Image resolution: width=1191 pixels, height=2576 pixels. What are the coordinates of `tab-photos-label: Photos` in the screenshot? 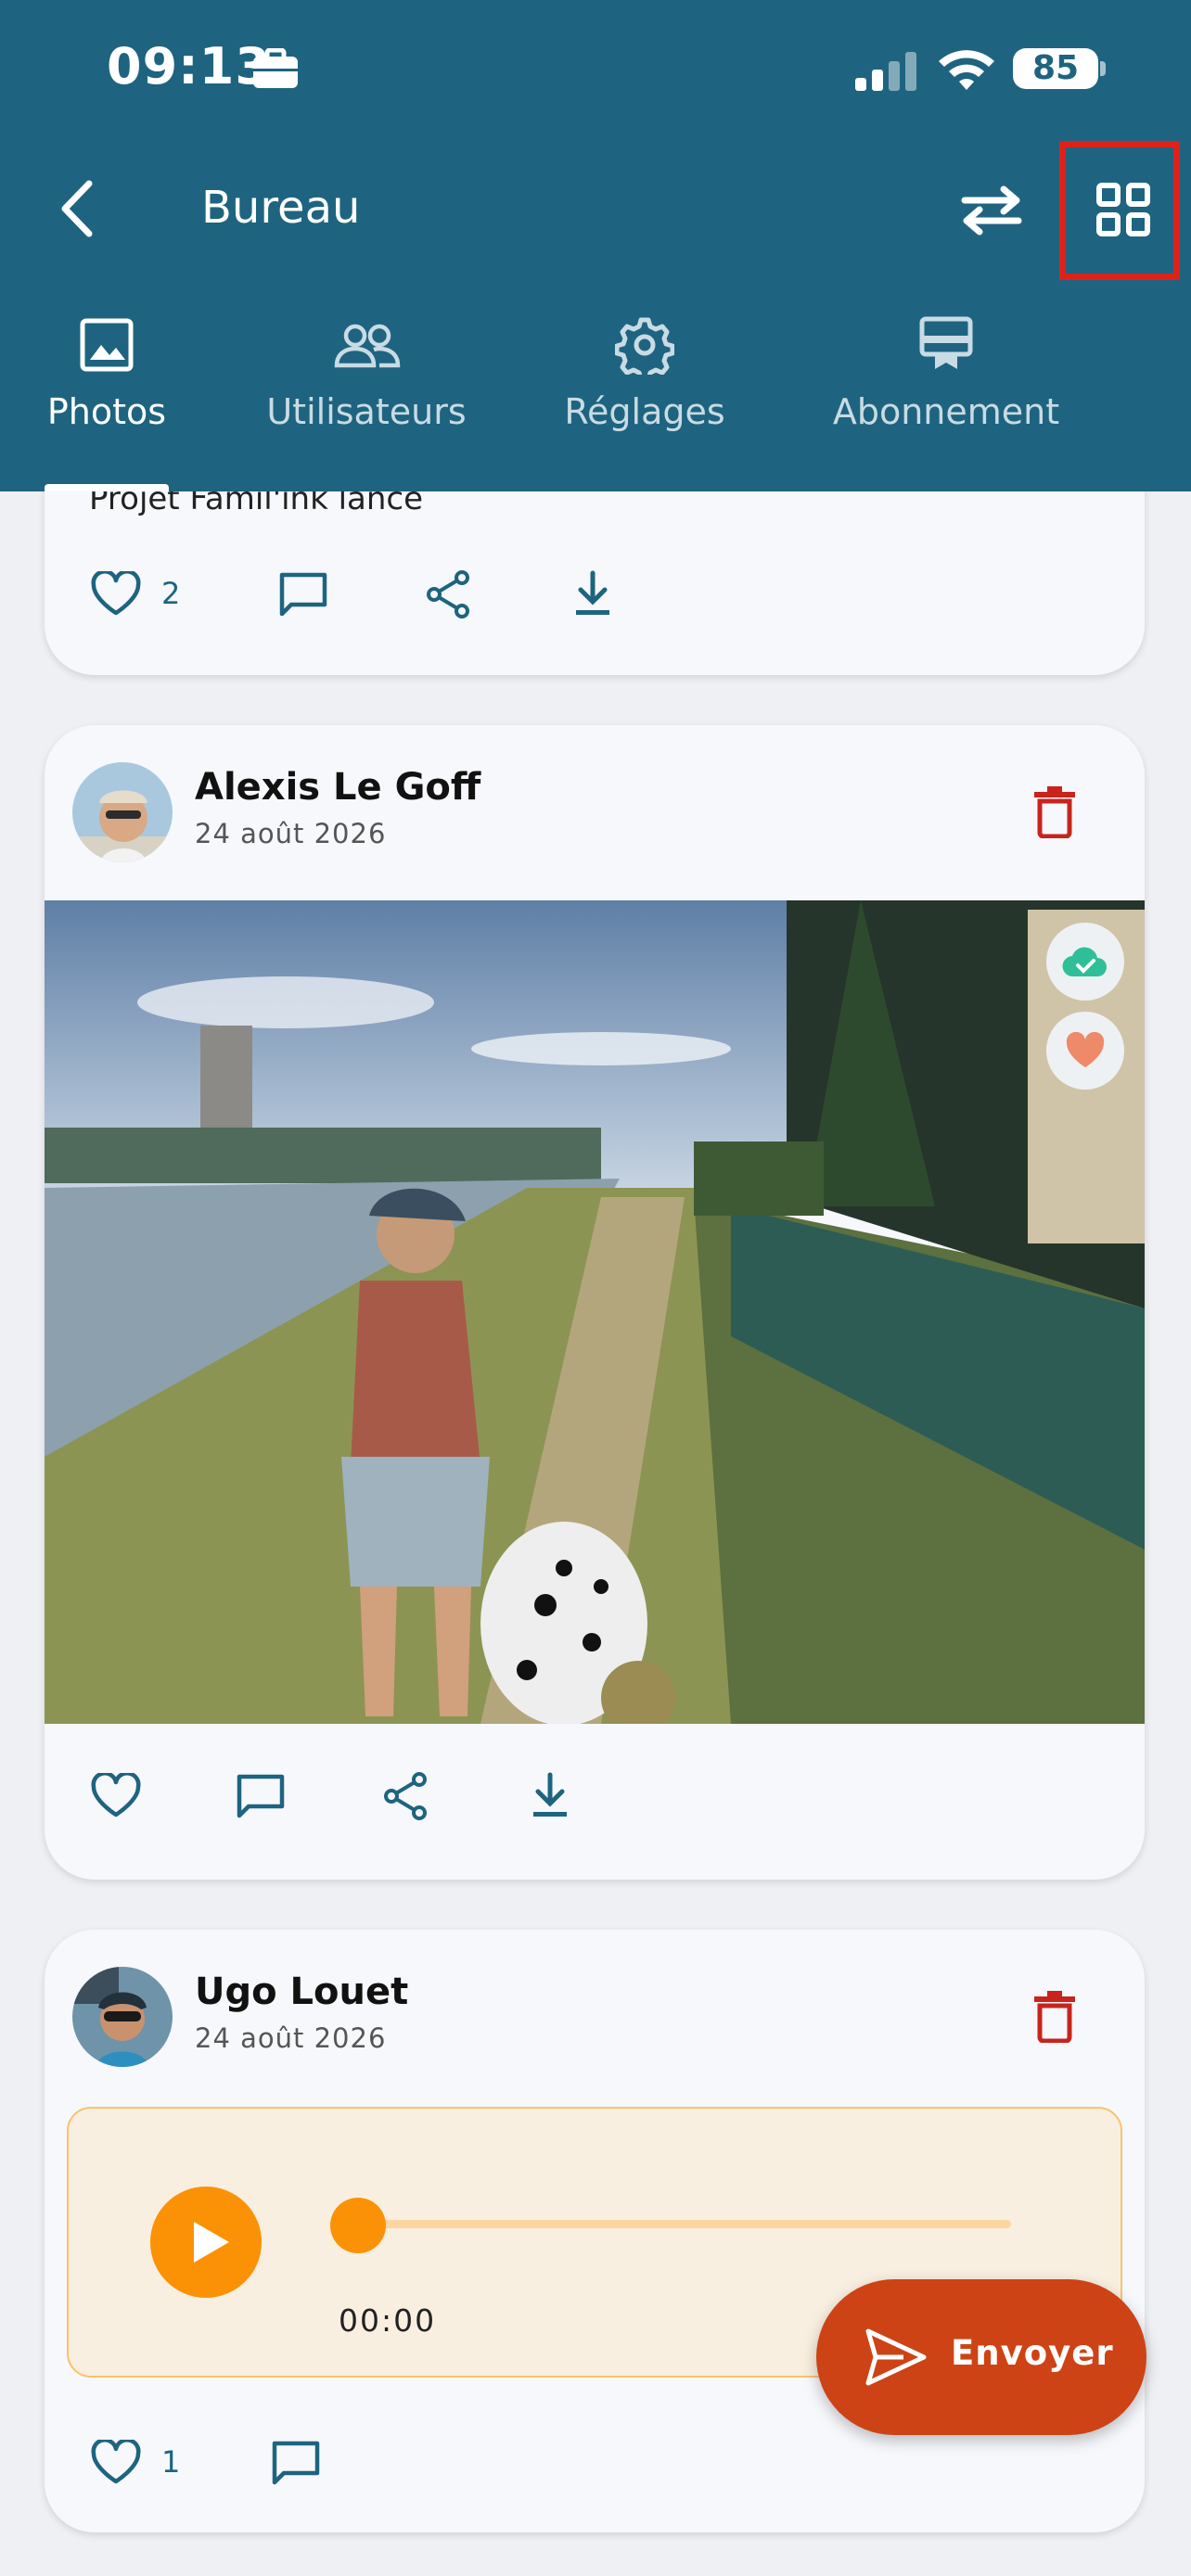 It's located at (106, 411).